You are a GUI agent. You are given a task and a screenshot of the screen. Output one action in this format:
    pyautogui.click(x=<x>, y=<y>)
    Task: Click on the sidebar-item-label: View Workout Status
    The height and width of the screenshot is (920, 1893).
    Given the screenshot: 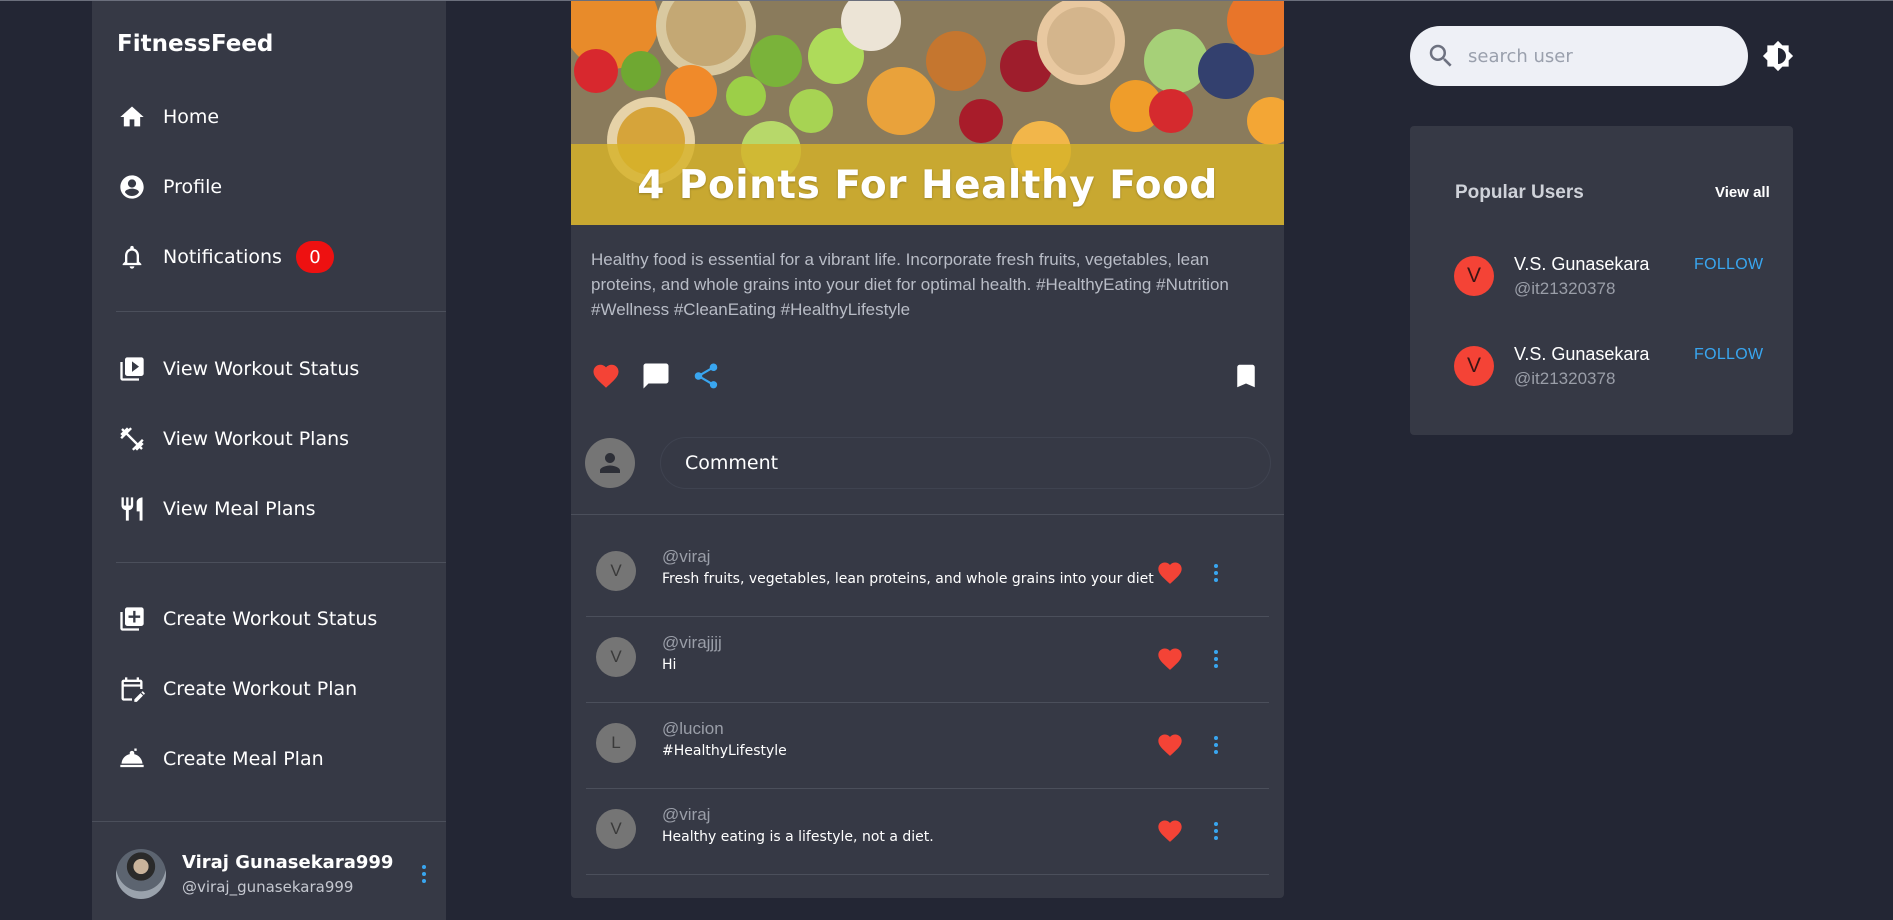 What is the action you would take?
    pyautogui.click(x=261, y=369)
    